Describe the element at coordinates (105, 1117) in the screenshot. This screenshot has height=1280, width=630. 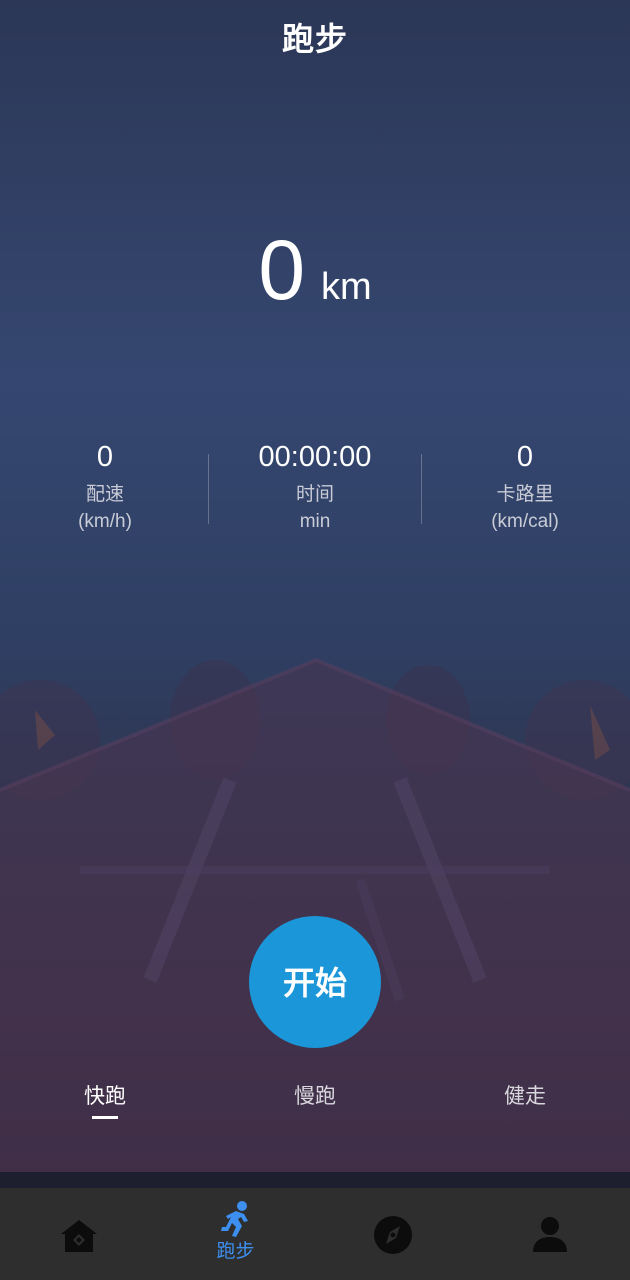
I see `active-tab-indicator` at that location.